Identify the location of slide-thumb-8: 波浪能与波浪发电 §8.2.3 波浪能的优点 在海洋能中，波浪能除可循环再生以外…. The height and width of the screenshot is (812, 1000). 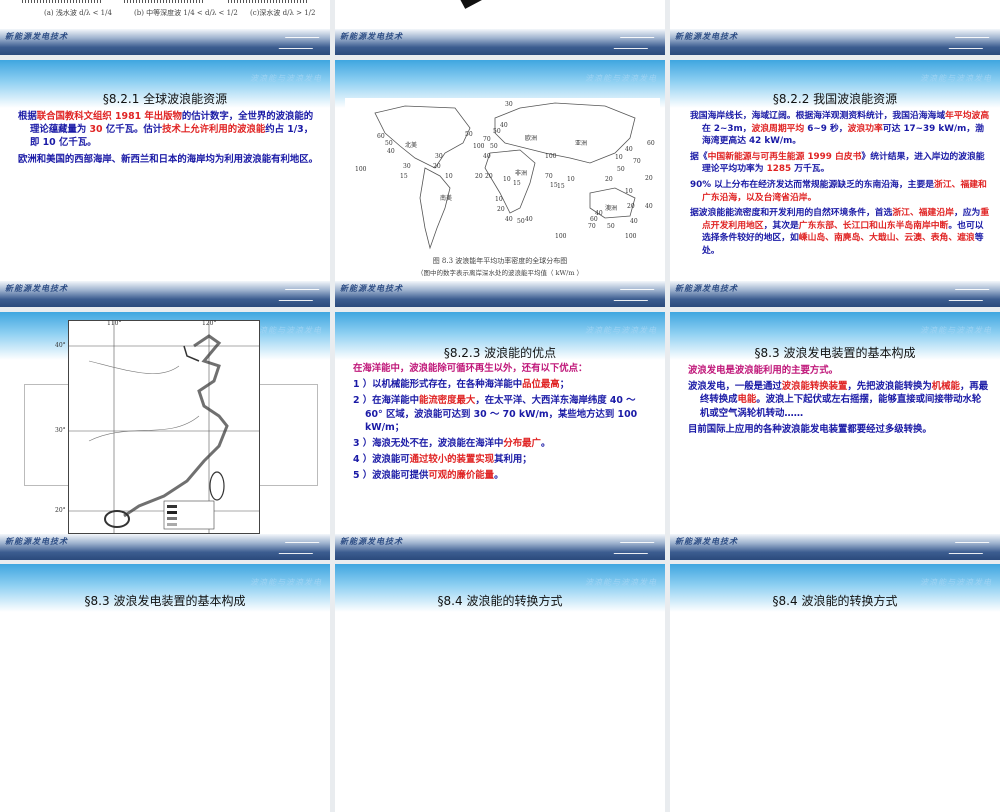
(500, 436).